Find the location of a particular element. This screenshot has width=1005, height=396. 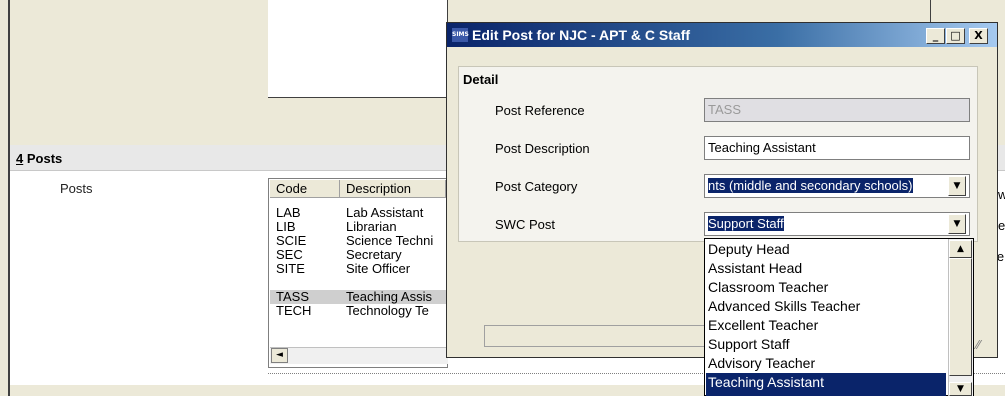

scroll-thumb is located at coordinates (960, 317).